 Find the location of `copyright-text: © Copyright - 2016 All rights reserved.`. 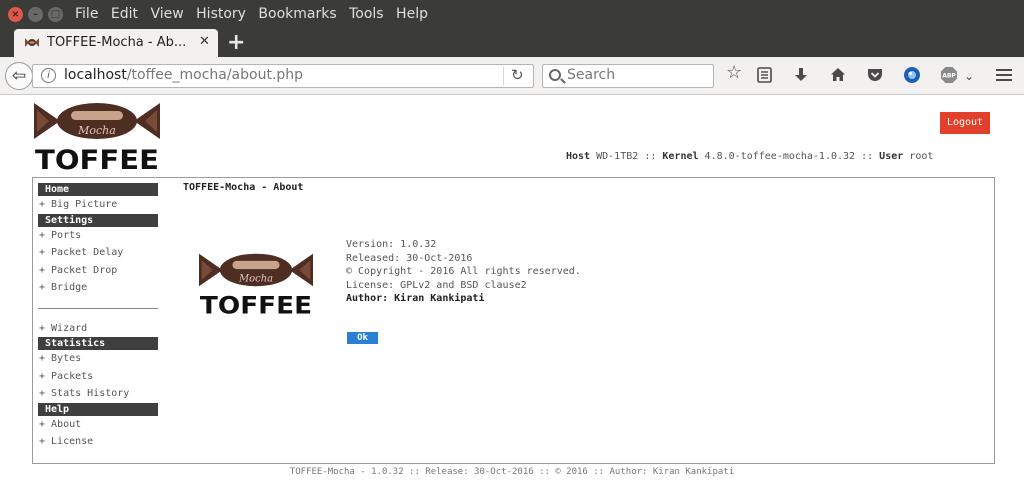

copyright-text: © Copyright - 2016 All rights reserved. is located at coordinates (463, 271).